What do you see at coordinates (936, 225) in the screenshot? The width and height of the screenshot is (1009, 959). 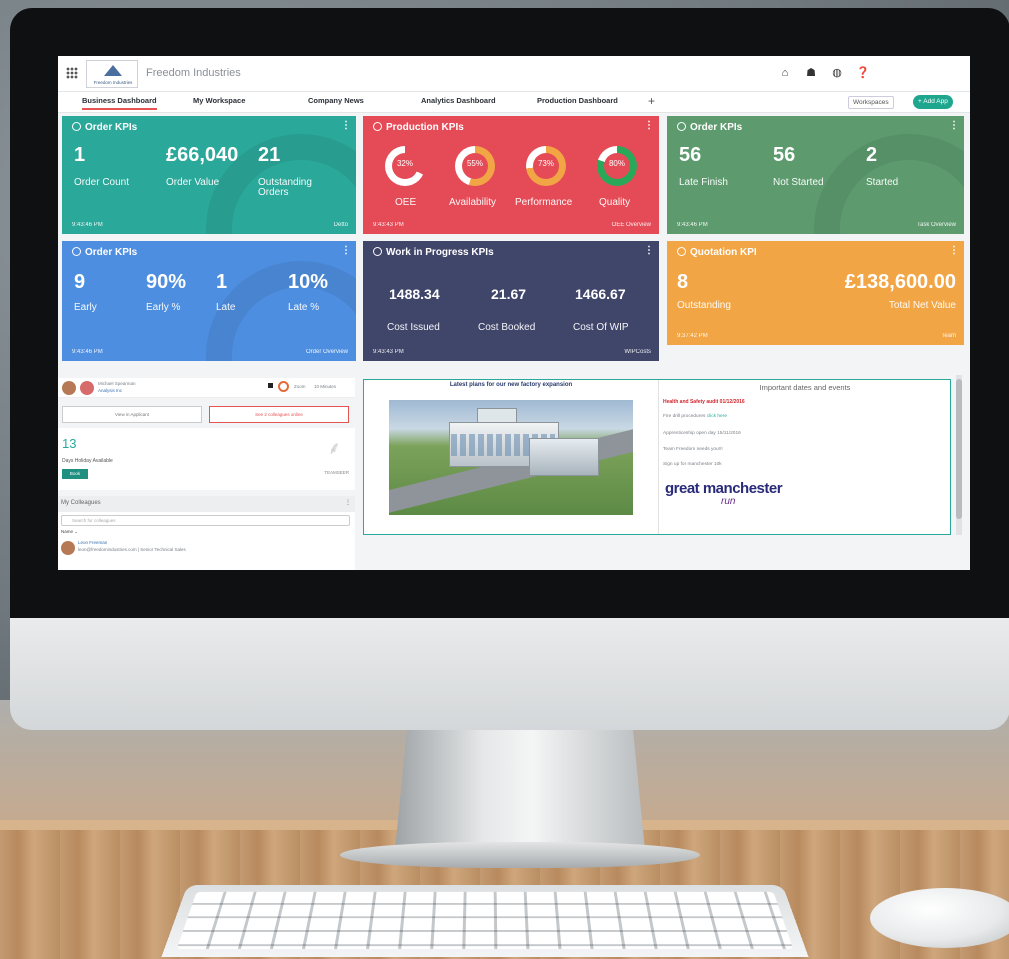 I see `card-link: Task Overview` at bounding box center [936, 225].